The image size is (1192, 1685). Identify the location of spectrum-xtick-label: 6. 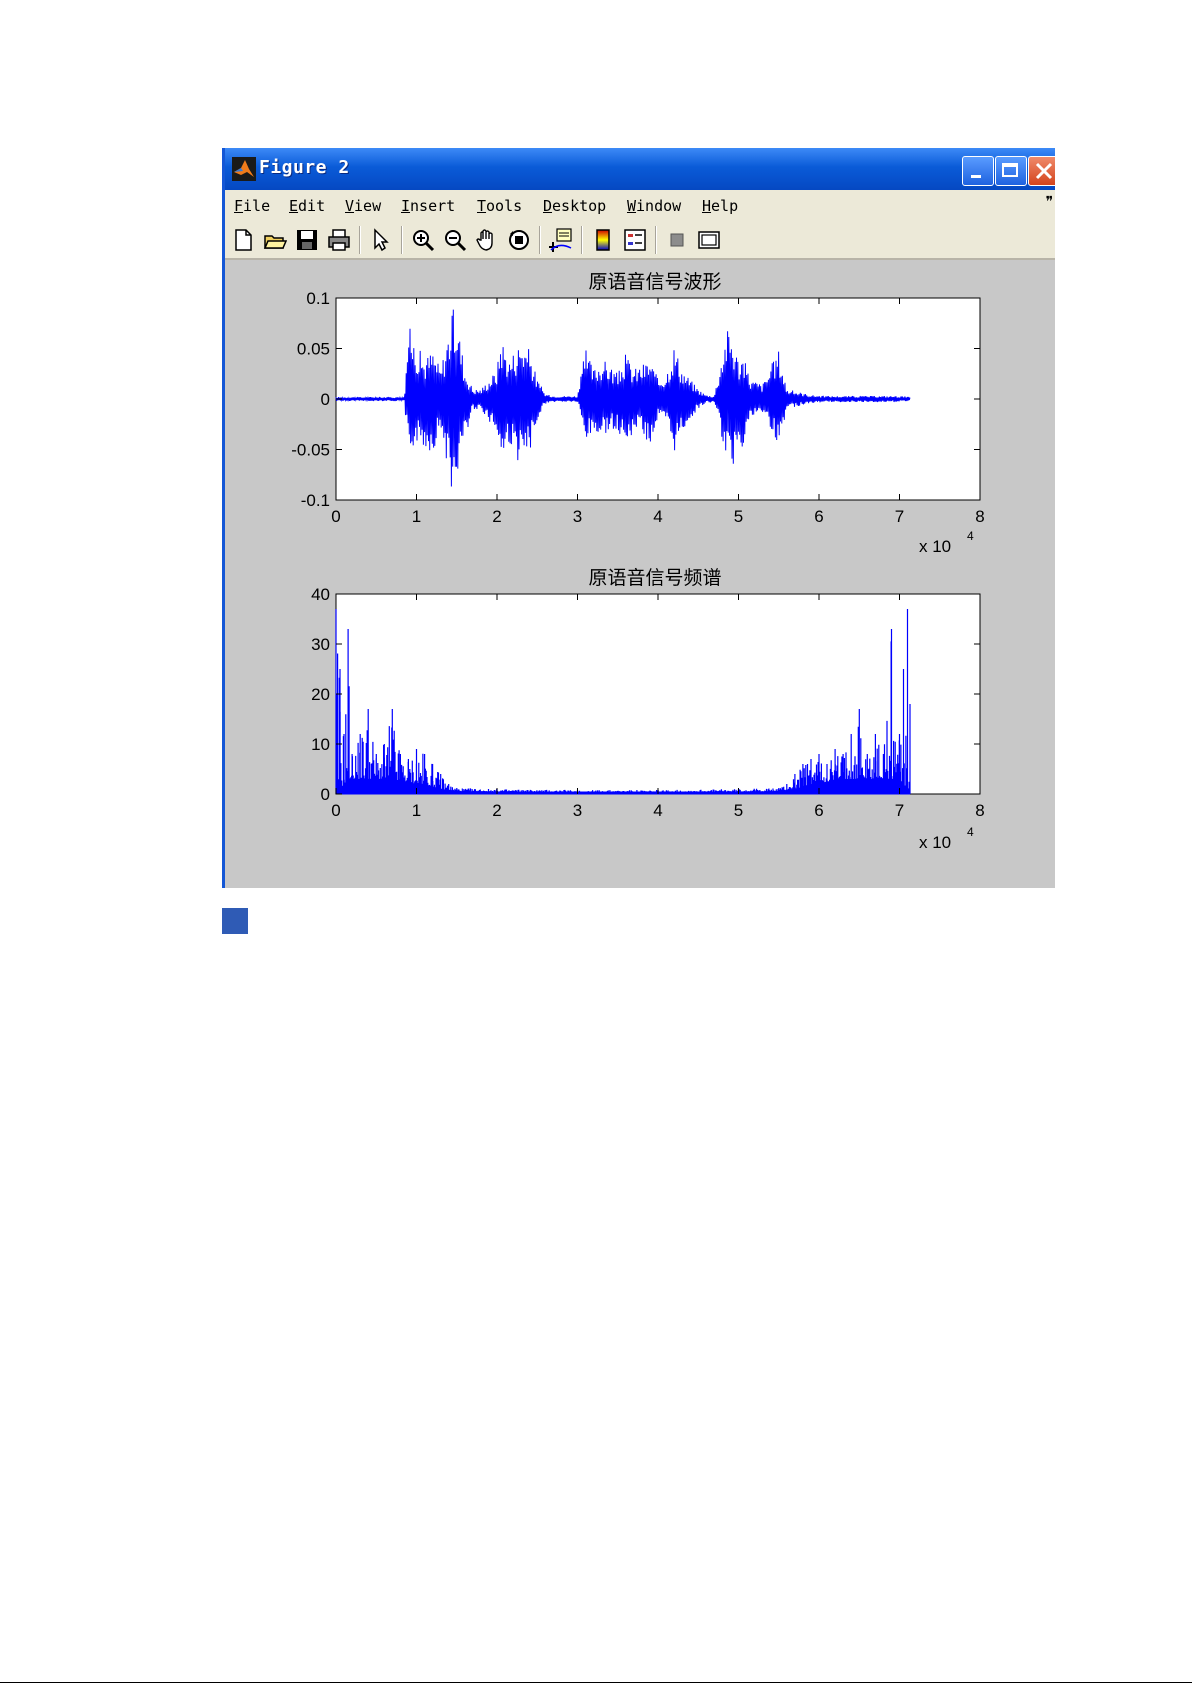
(818, 810).